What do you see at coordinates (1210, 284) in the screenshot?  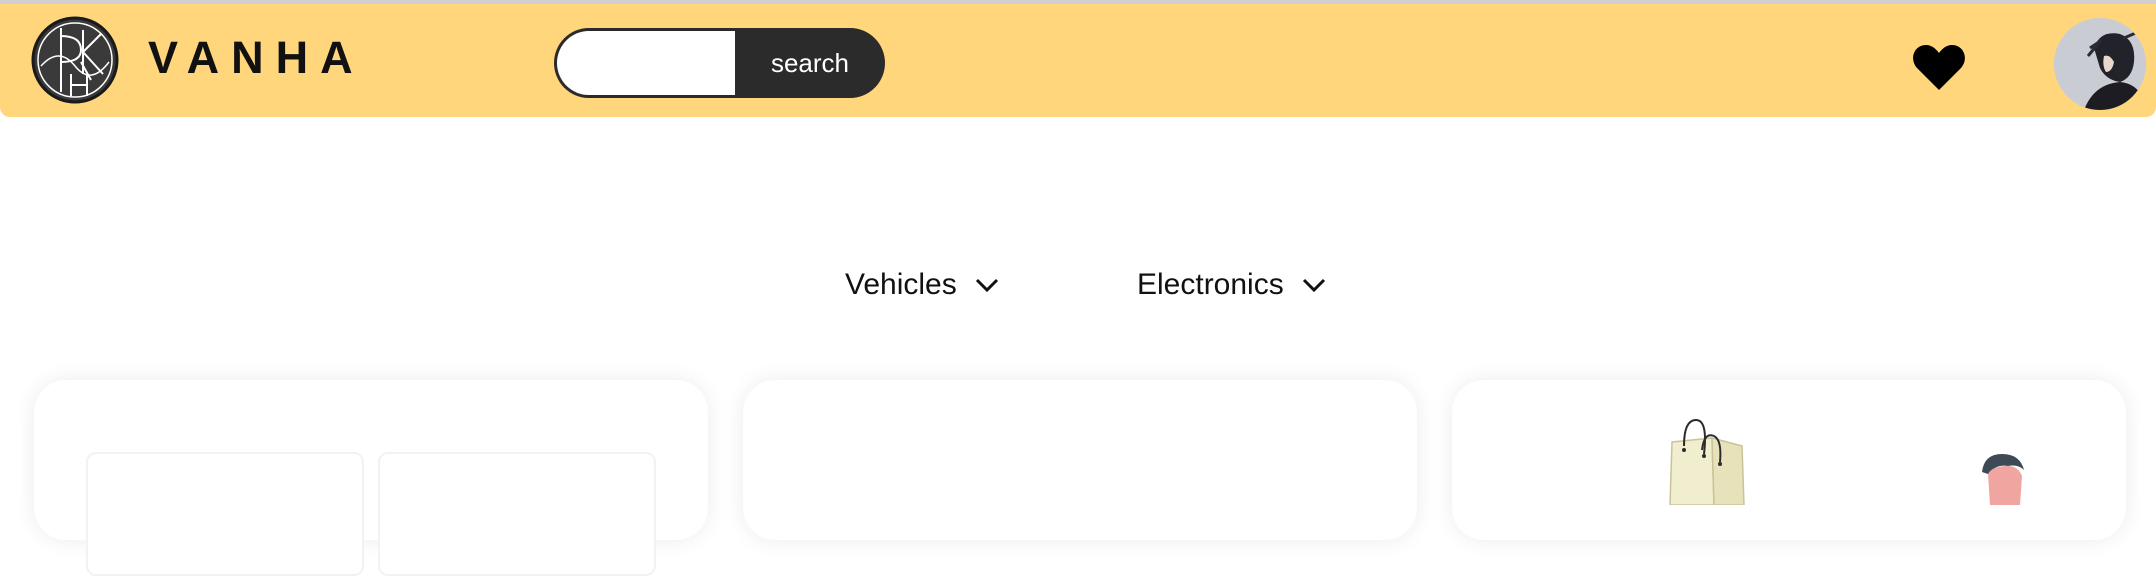 I see `category-label: Electronics` at bounding box center [1210, 284].